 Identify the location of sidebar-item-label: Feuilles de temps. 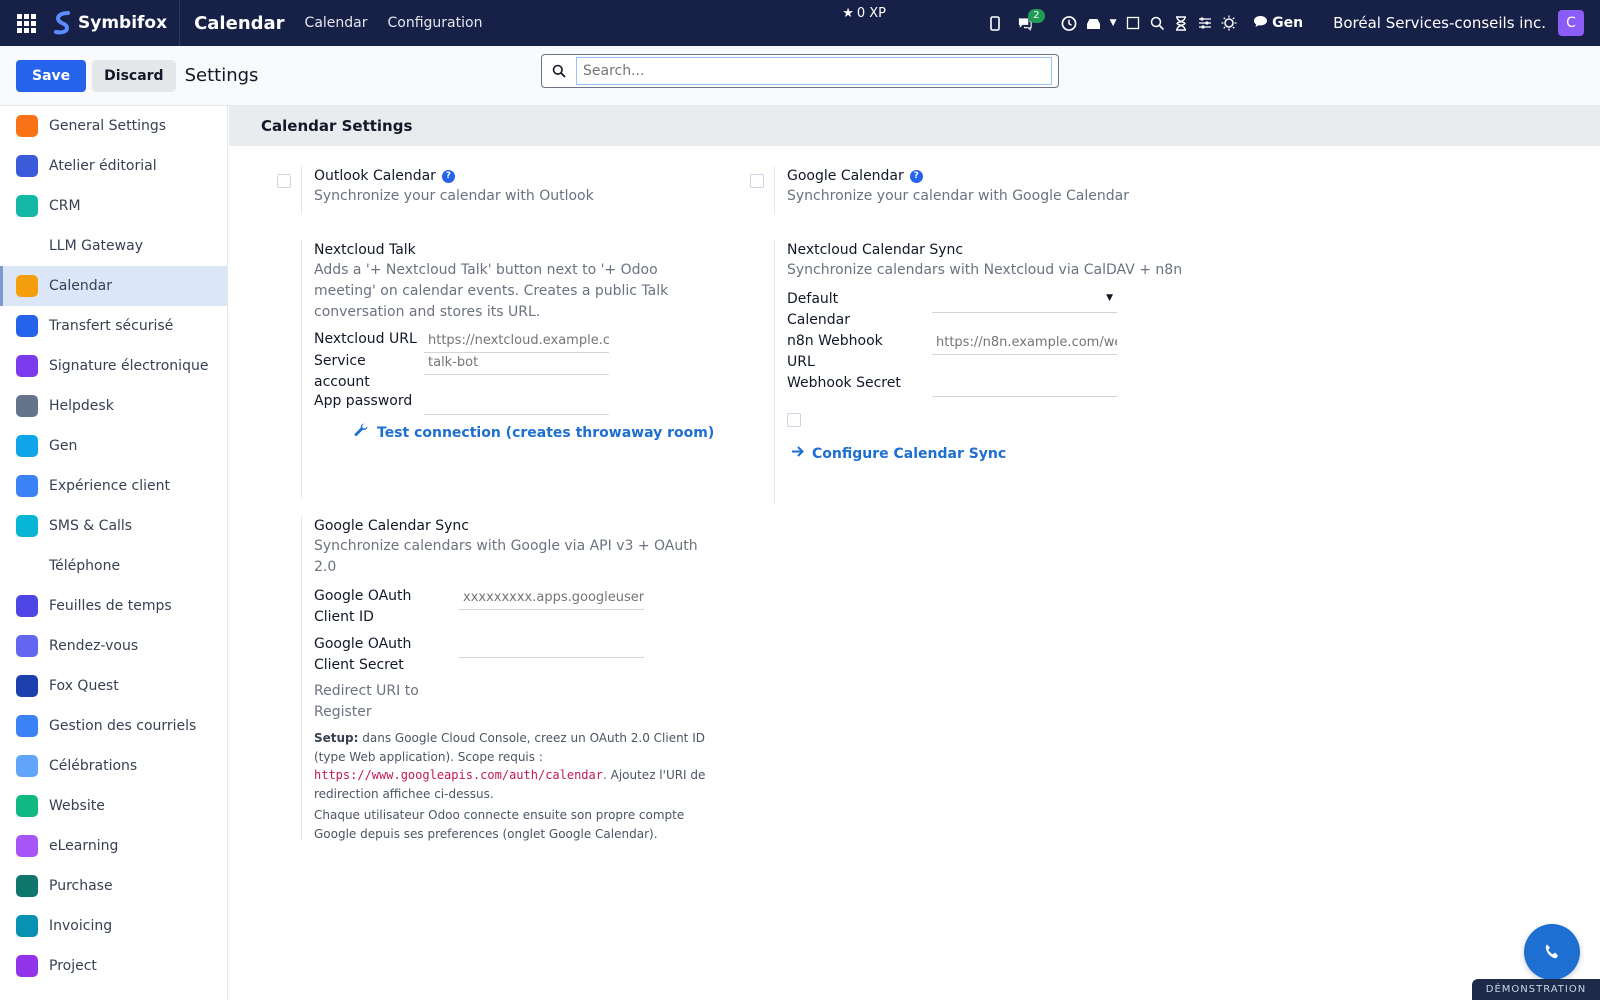
(110, 606).